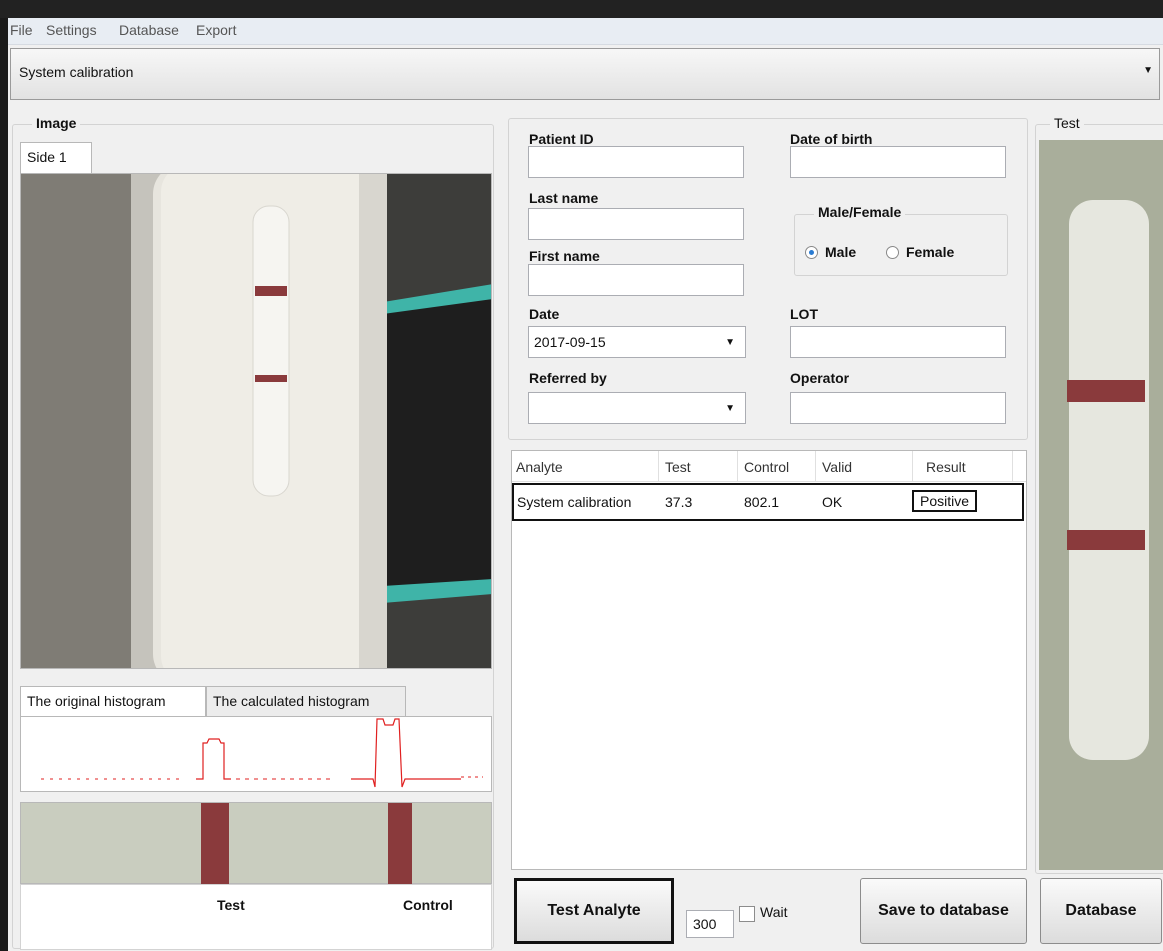 The width and height of the screenshot is (1163, 951). What do you see at coordinates (766, 467) in the screenshot?
I see `col-control: Control` at bounding box center [766, 467].